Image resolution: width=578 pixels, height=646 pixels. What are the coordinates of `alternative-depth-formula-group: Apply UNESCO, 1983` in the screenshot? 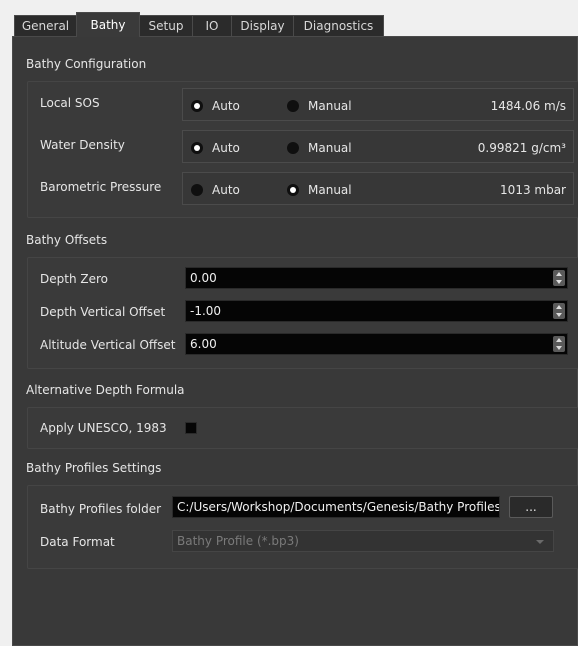 It's located at (302, 428).